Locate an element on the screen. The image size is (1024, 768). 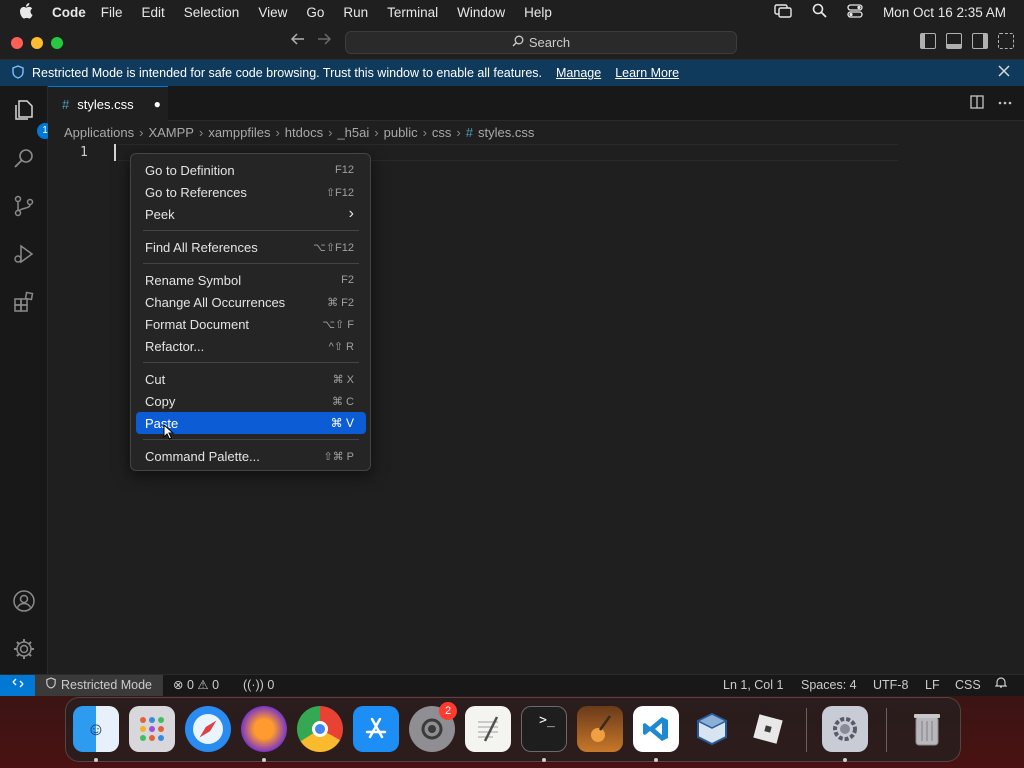
breadcrumb-item: _h5ai is located at coordinates (353, 132).